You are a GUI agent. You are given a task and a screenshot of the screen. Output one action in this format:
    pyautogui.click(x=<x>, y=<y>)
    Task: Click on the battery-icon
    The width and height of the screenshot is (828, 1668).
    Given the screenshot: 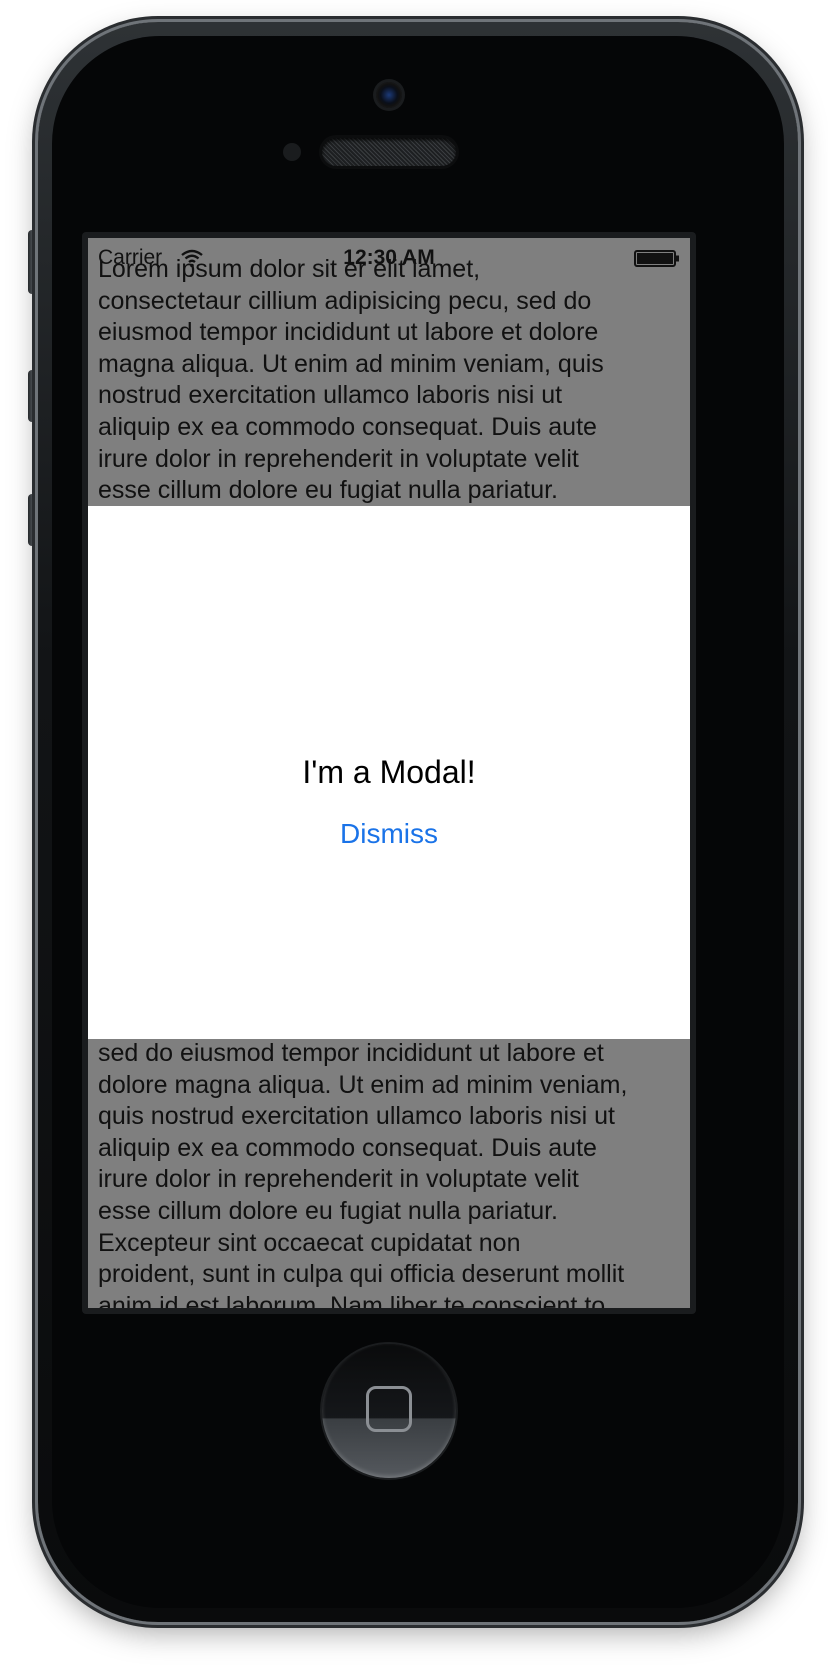 What is the action you would take?
    pyautogui.click(x=656, y=258)
    